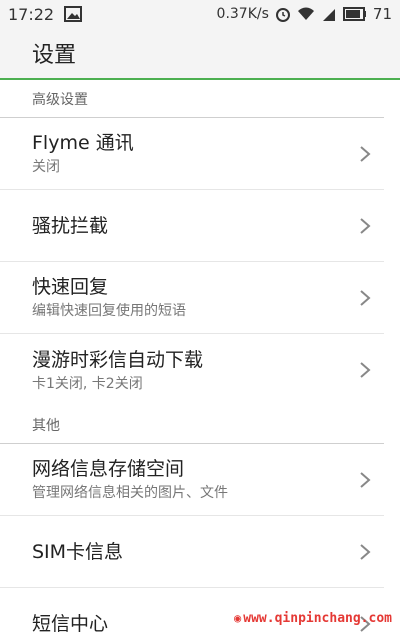 Image resolution: width=400 pixels, height=640 pixels. I want to click on item-title: 网络信息存储空间, so click(108, 469).